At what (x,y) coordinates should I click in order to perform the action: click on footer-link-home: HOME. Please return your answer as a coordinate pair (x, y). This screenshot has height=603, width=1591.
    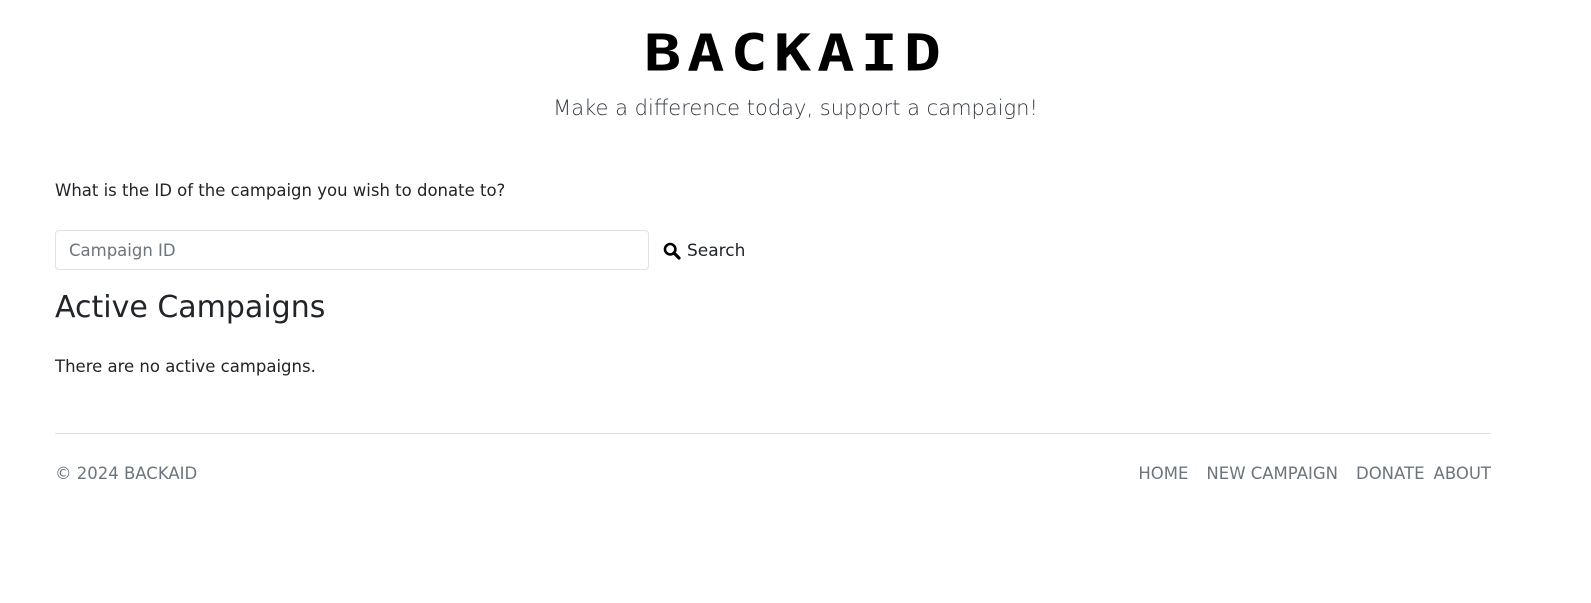
    Looking at the image, I should click on (1163, 474).